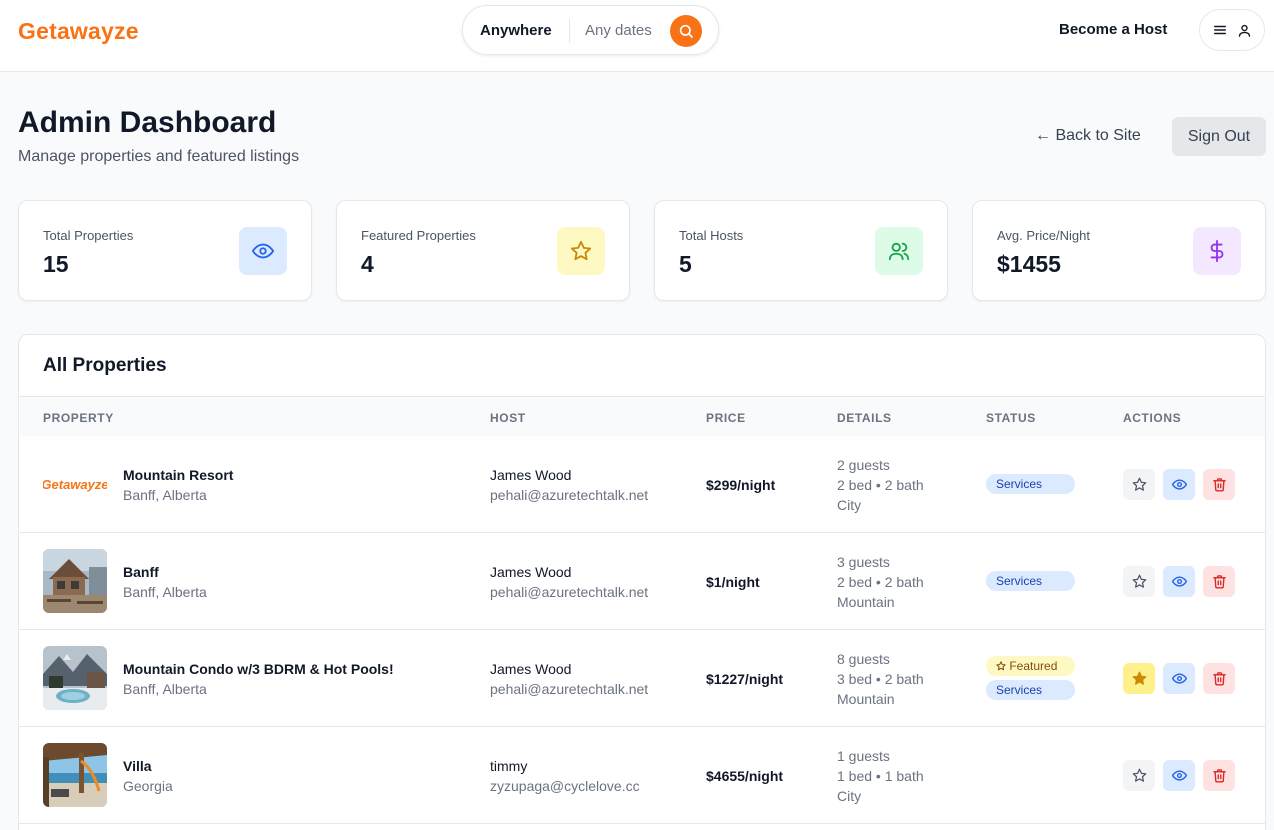  Describe the element at coordinates (1219, 30) in the screenshot. I see `menu-icon` at that location.